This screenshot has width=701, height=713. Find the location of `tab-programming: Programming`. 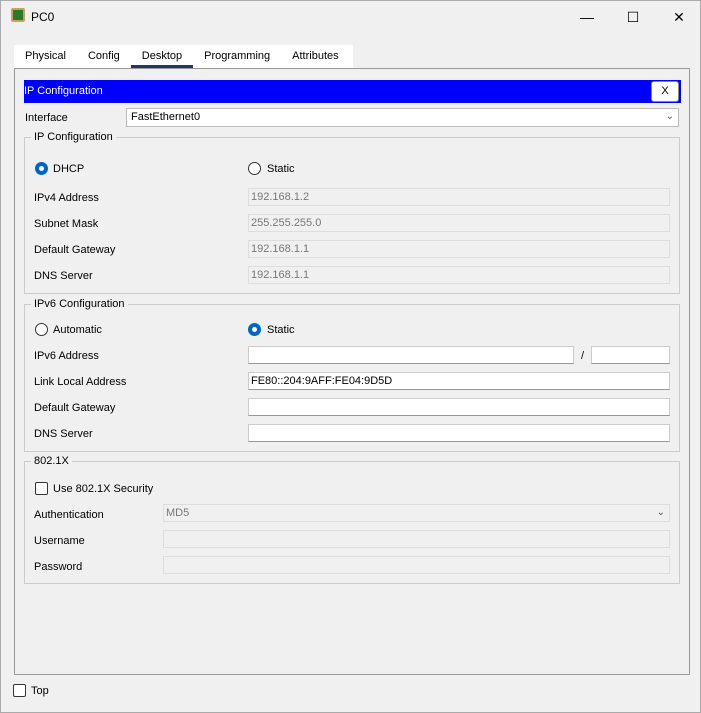

tab-programming: Programming is located at coordinates (237, 56).